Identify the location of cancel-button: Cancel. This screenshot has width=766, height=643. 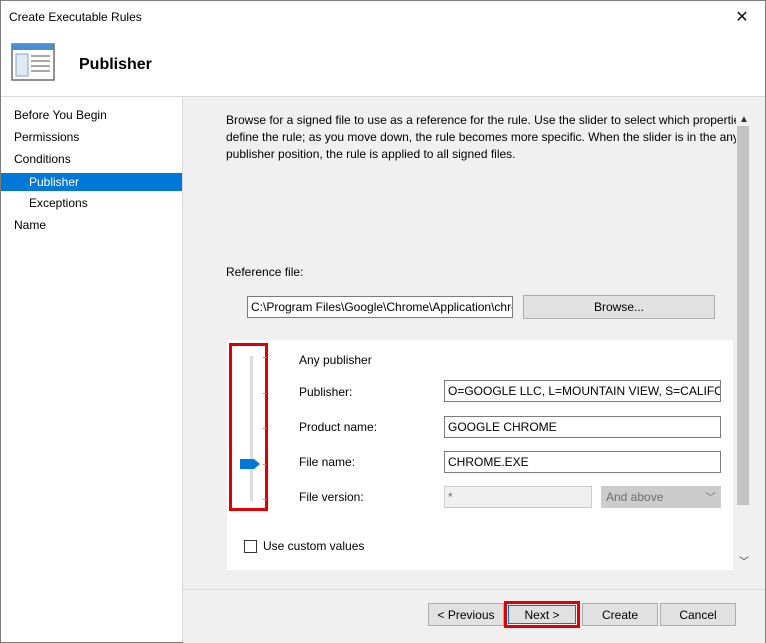
(698, 614).